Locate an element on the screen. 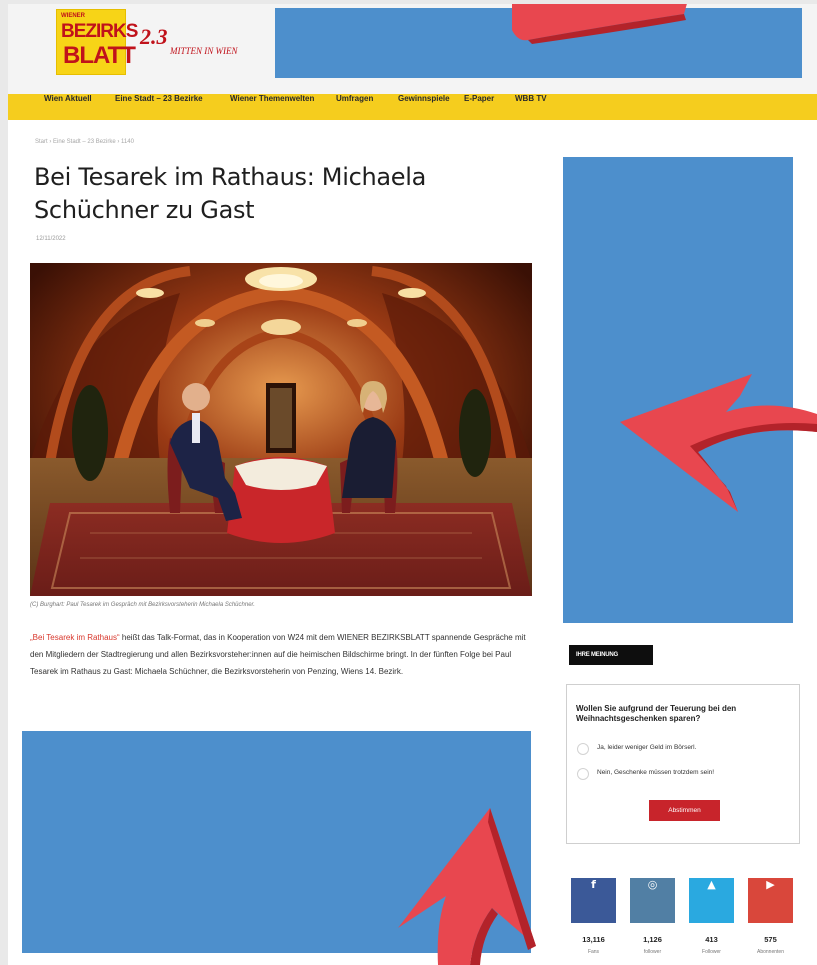  poll-option-no: Nein, Geschenke müssen trotzdem sein! is located at coordinates (687, 775).